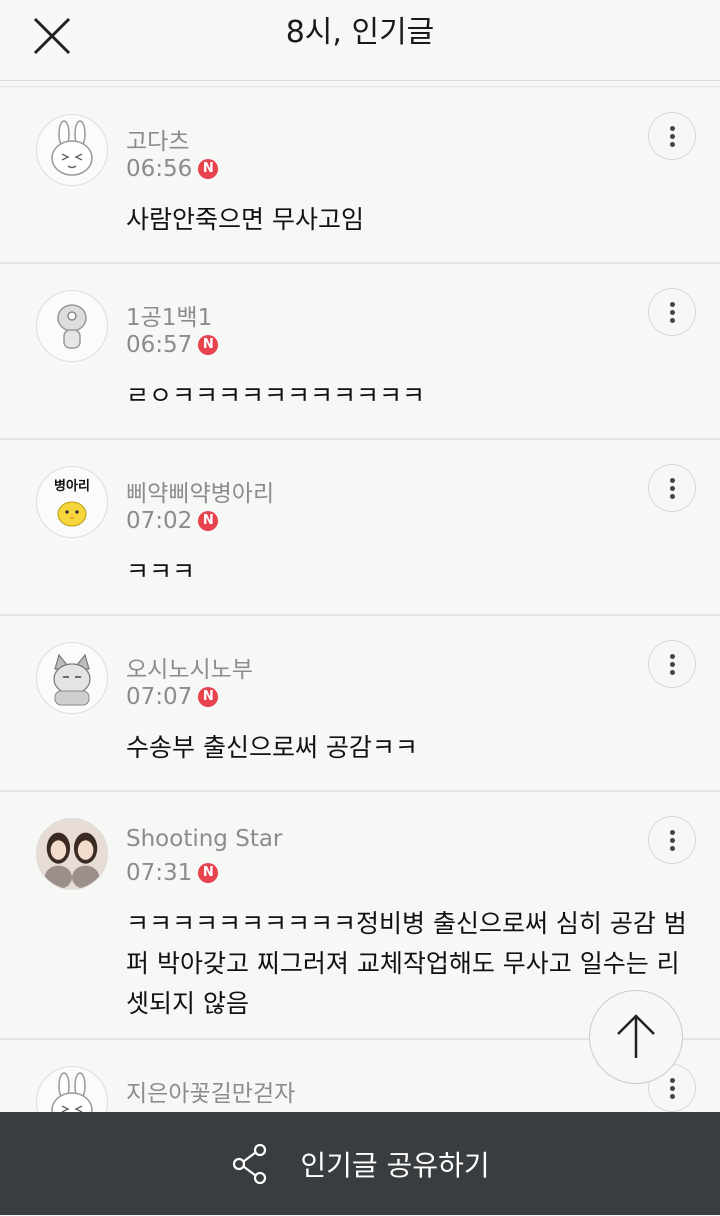 This screenshot has height=1216, width=720. I want to click on comment-item: 오시노시노부 07:07 N 수송부 출신으로써 공감ㅋㅋ, so click(360, 704).